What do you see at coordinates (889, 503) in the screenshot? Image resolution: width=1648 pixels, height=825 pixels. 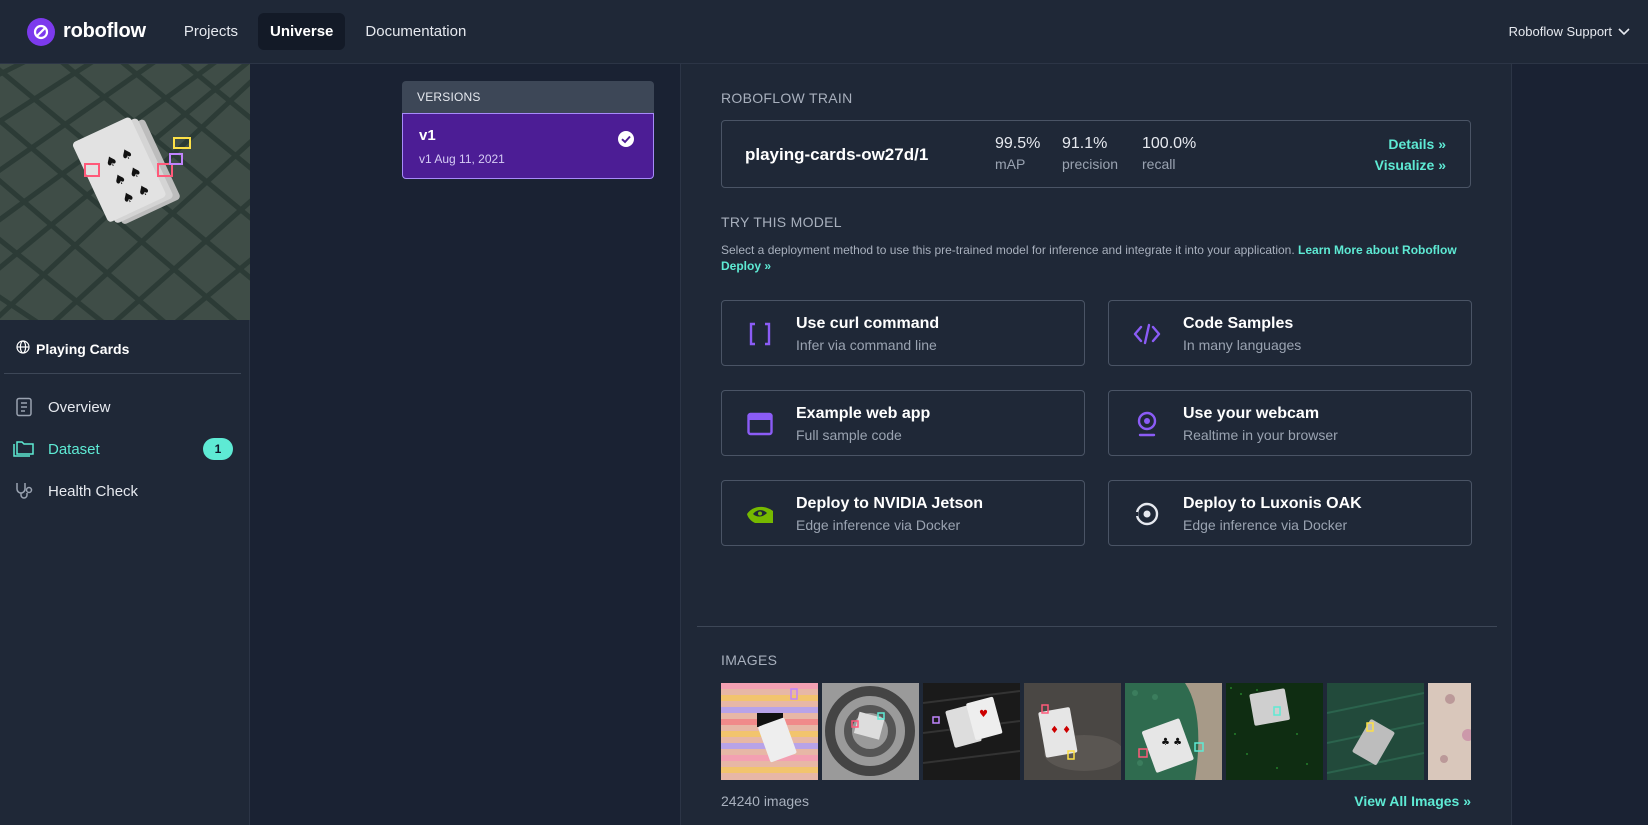 I see `option-title: Deploy to NVIDIA Jetson` at bounding box center [889, 503].